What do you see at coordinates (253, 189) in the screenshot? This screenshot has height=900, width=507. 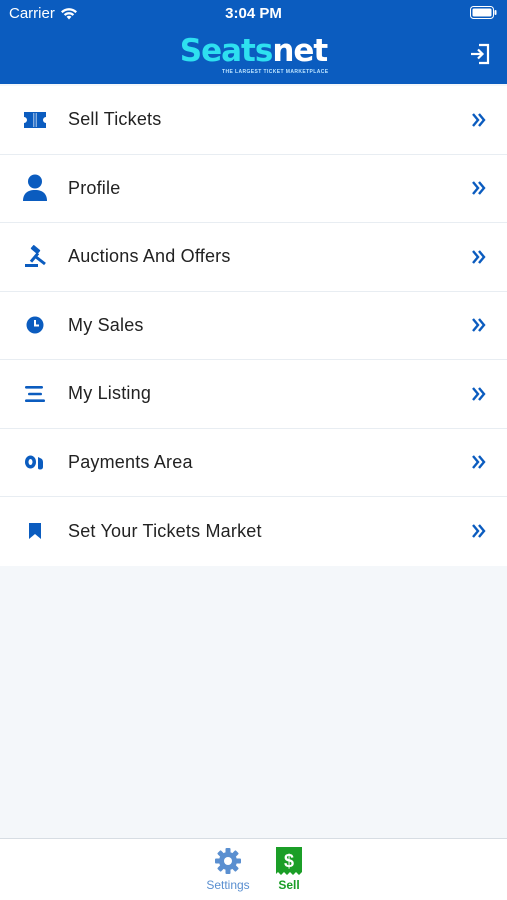 I see `menu-item-profile: Profile` at bounding box center [253, 189].